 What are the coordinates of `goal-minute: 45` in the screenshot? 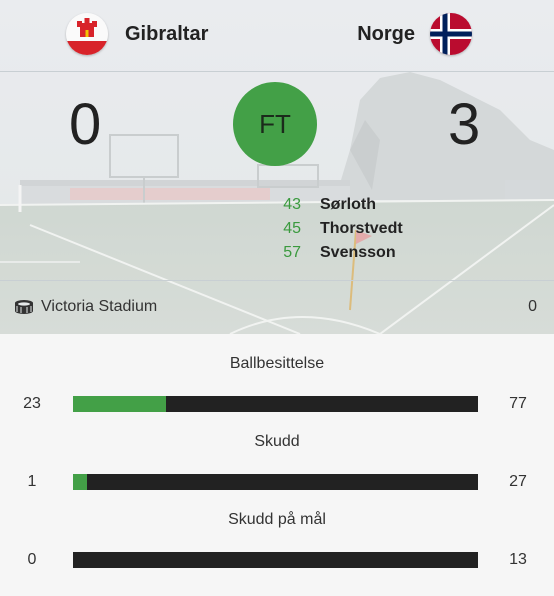 It's located at (292, 228).